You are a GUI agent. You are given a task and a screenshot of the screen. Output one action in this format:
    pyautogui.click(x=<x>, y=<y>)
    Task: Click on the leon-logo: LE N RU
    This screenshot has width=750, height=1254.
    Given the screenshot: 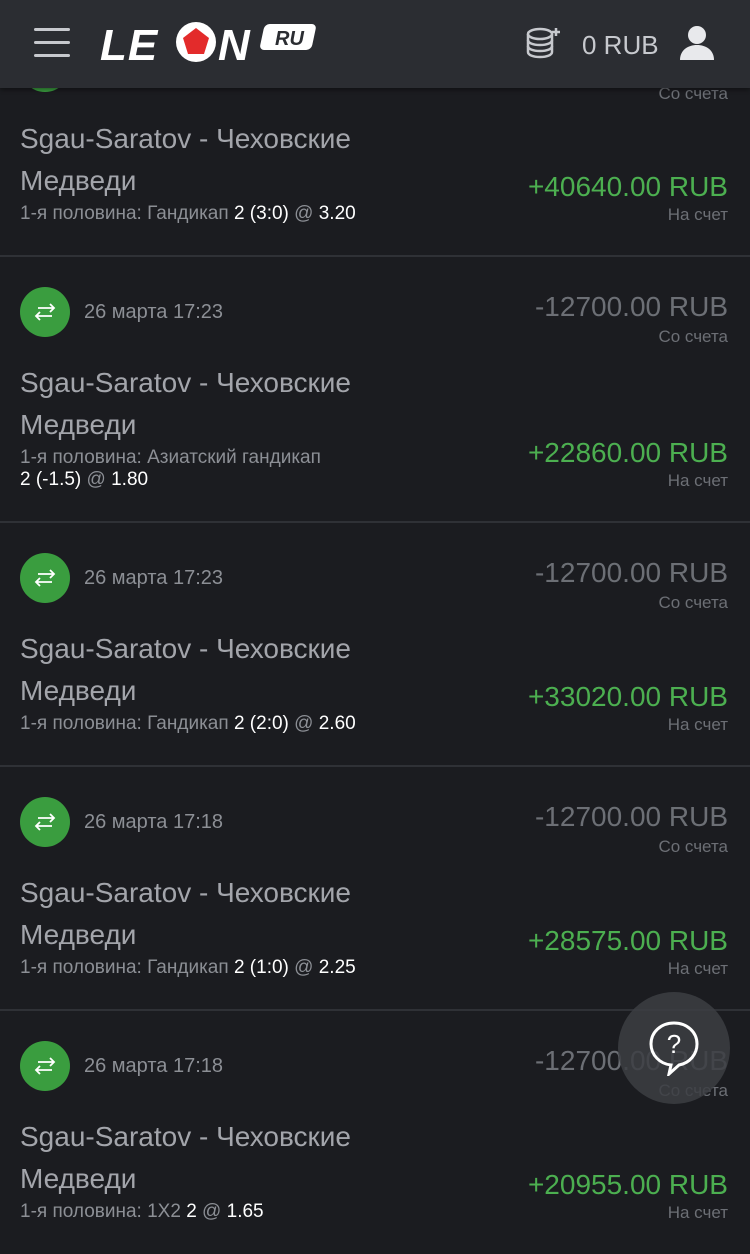 What is the action you would take?
    pyautogui.click(x=210, y=42)
    